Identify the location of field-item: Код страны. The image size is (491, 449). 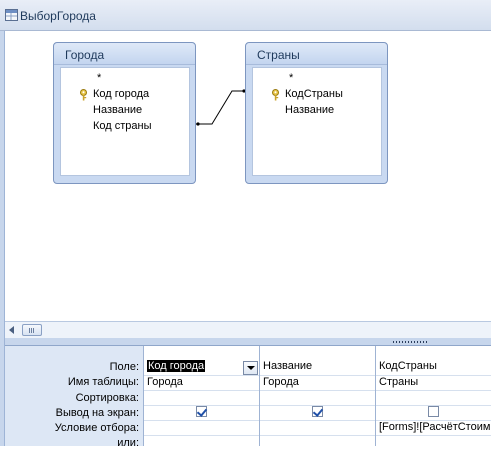
(121, 127).